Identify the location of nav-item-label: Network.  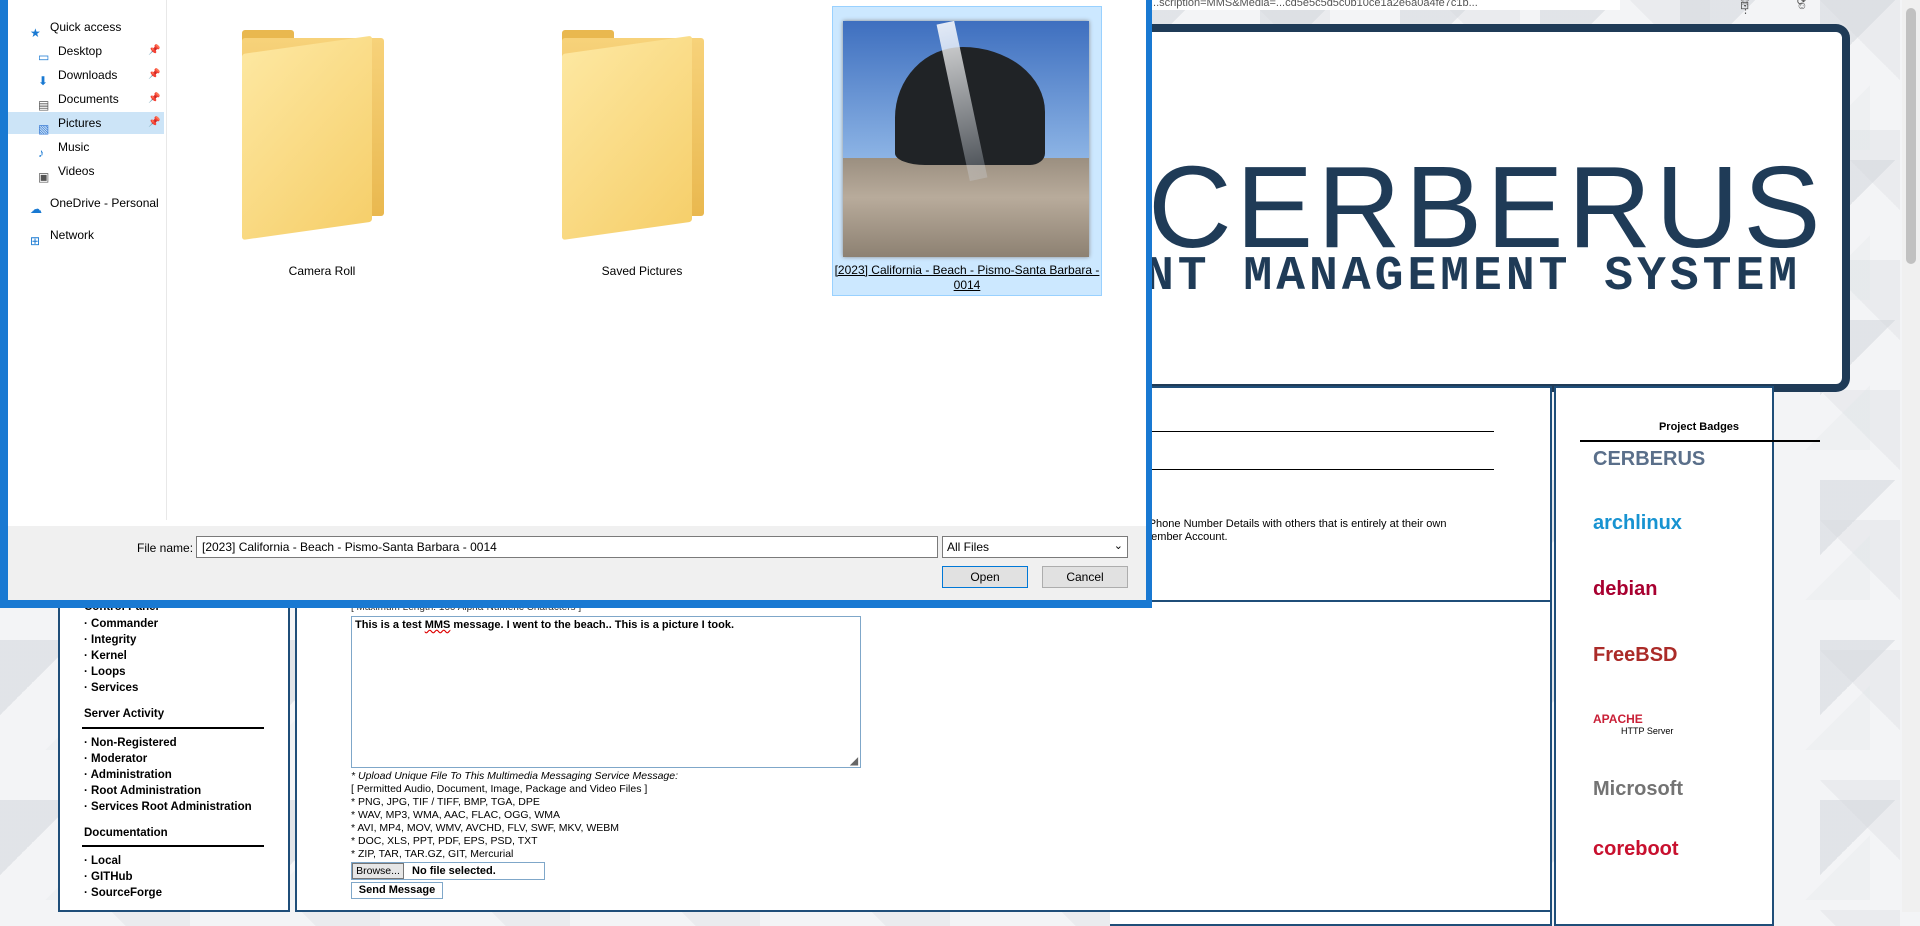
(72, 235).